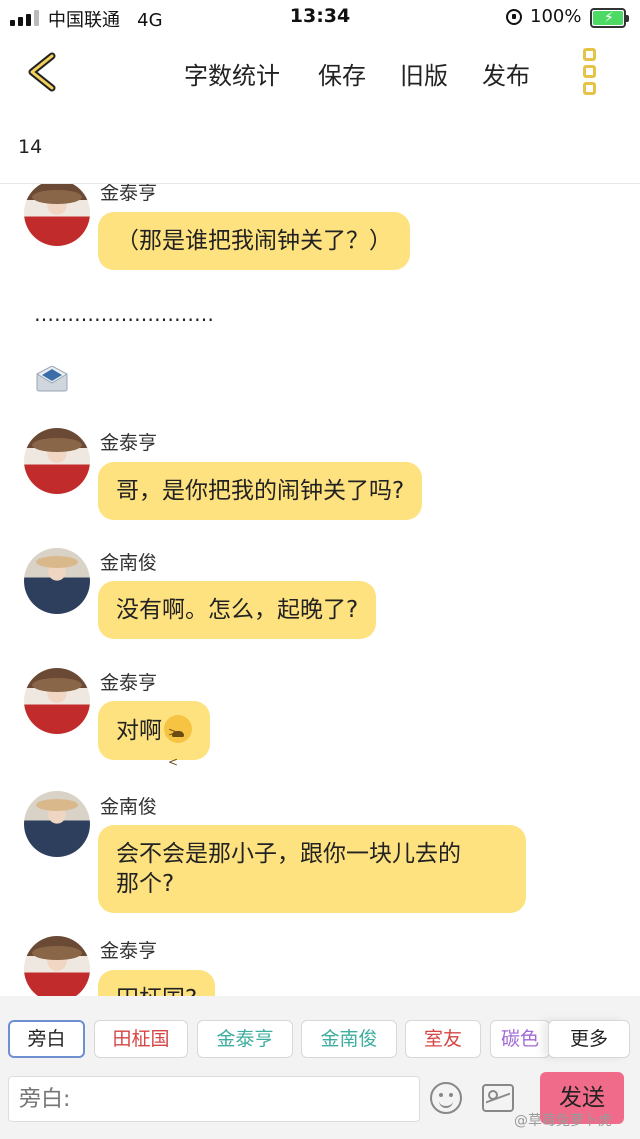 Image resolution: width=640 pixels, height=1139 pixels. Describe the element at coordinates (44, 72) in the screenshot. I see `back-icon` at that location.